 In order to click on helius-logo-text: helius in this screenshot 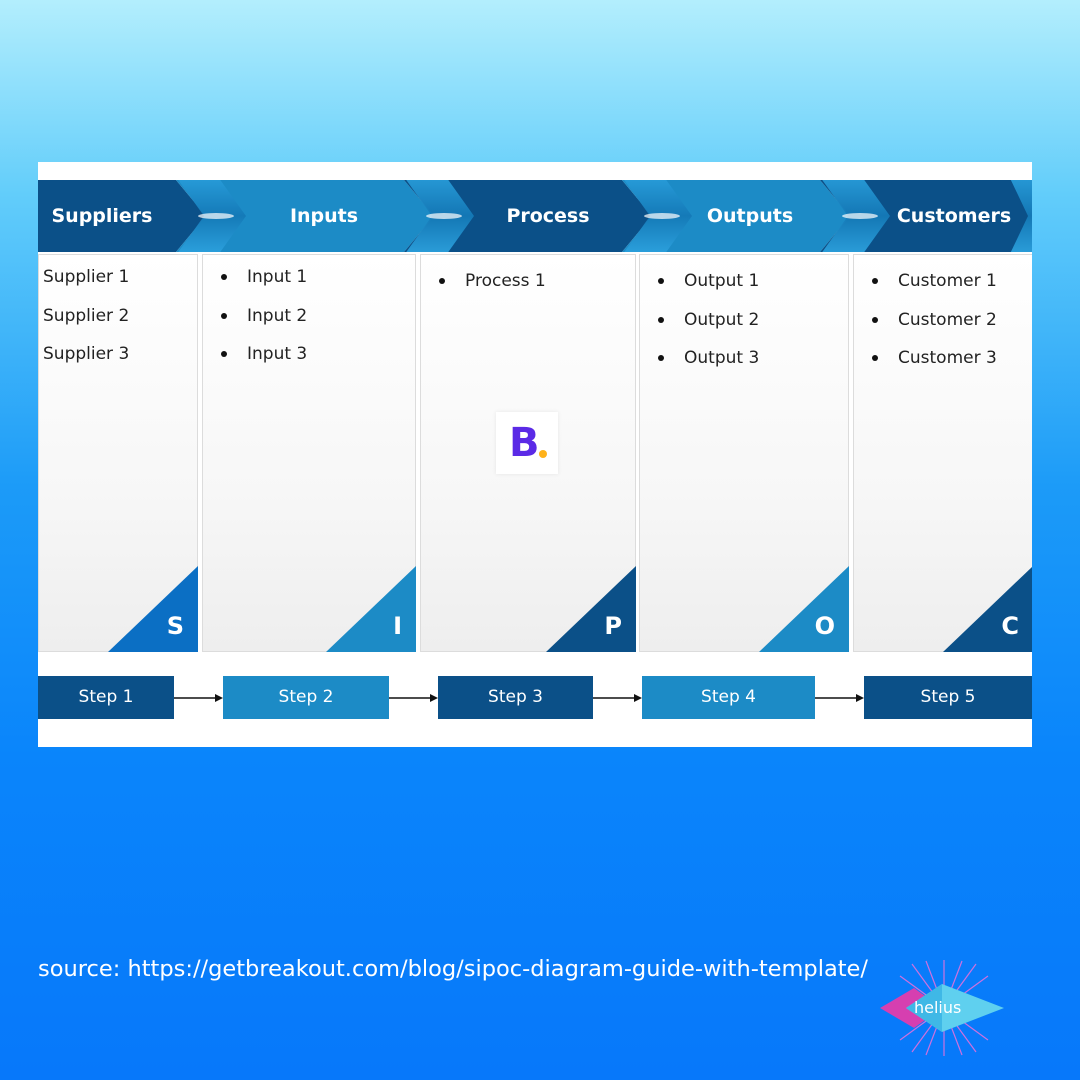, I will do `click(938, 1007)`.